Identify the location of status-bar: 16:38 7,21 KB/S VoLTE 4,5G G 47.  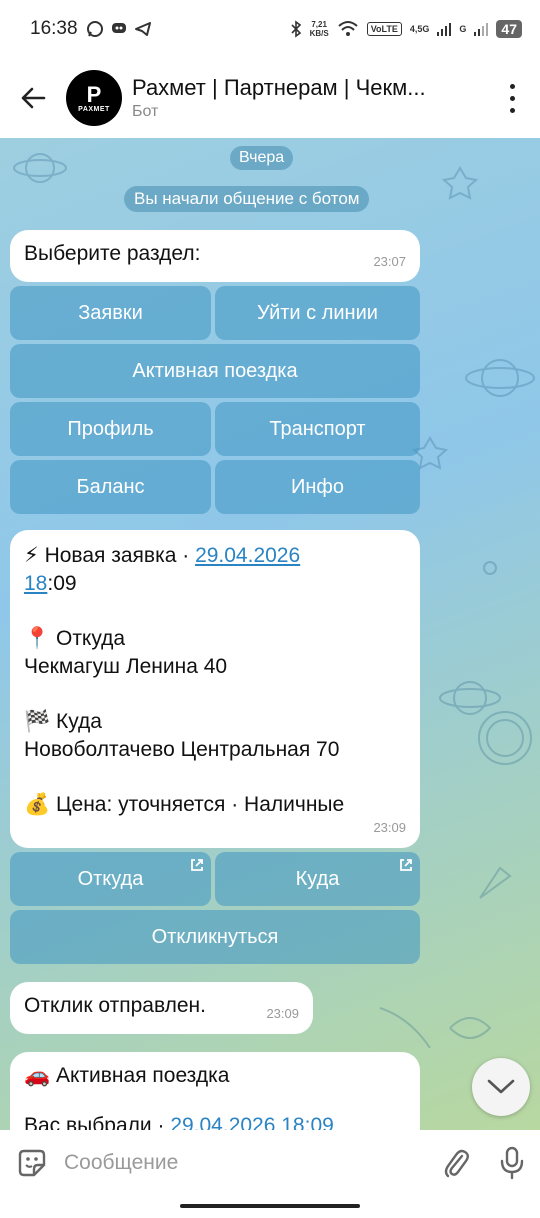
(270, 29).